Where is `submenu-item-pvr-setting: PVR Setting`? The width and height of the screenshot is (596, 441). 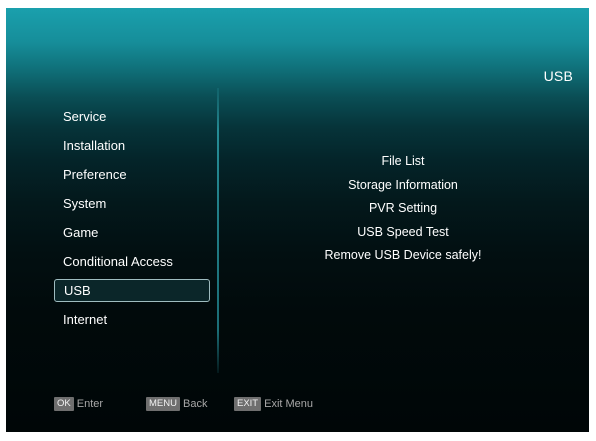
submenu-item-pvr-setting: PVR Setting is located at coordinates (403, 209).